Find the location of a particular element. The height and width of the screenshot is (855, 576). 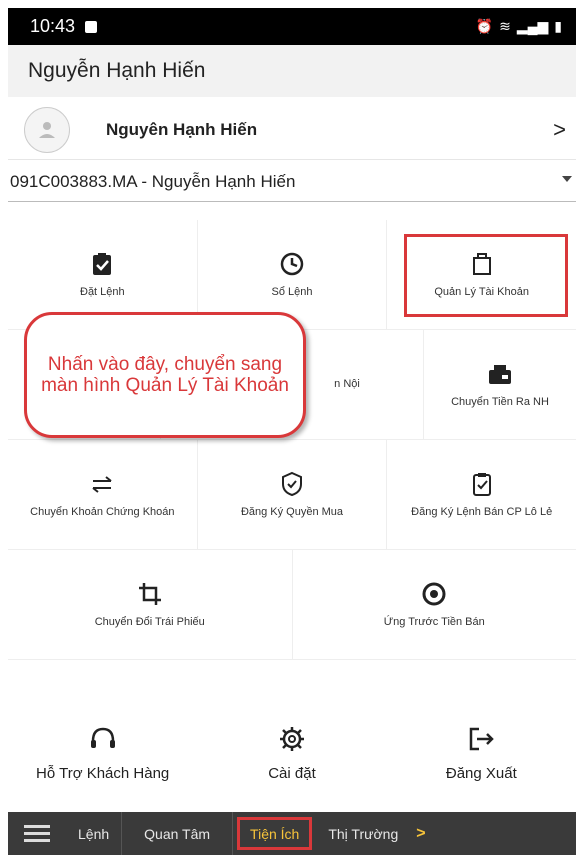

avatar is located at coordinates (47, 129).